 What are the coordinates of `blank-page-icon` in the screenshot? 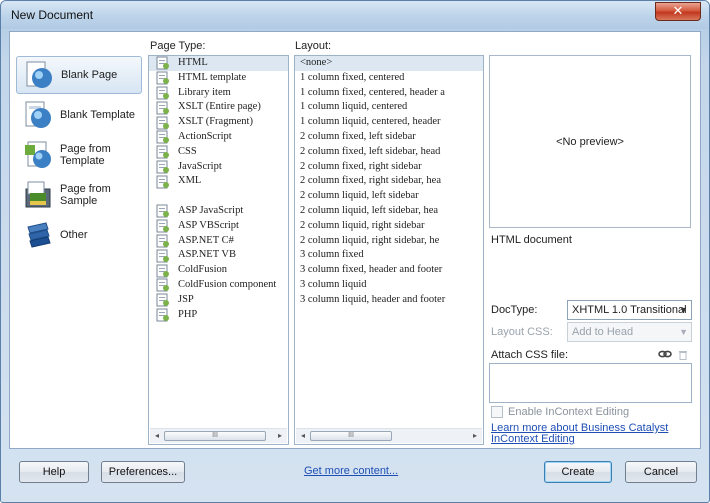 It's located at (39, 74).